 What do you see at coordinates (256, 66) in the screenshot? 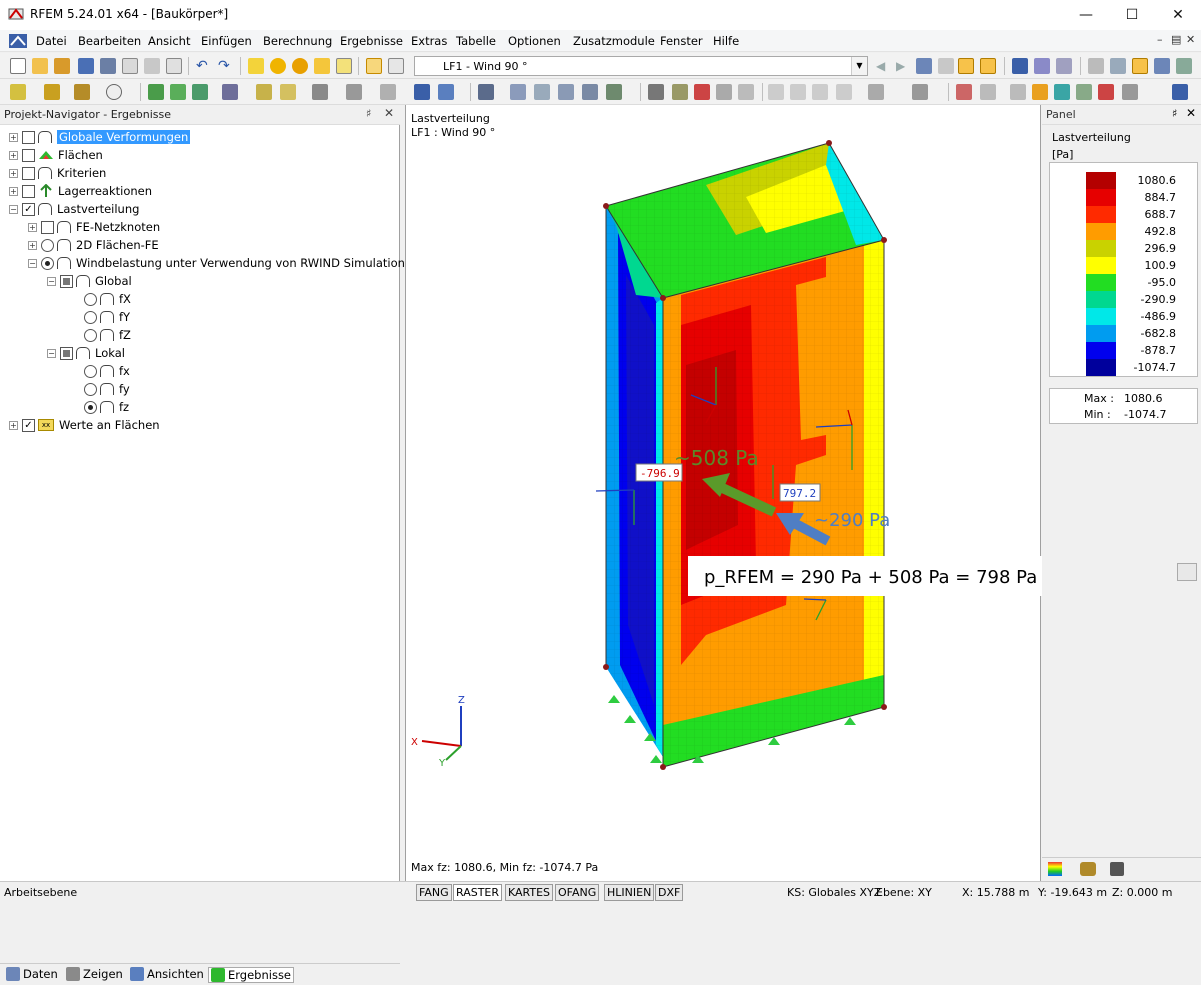
I see `edit-icon` at bounding box center [256, 66].